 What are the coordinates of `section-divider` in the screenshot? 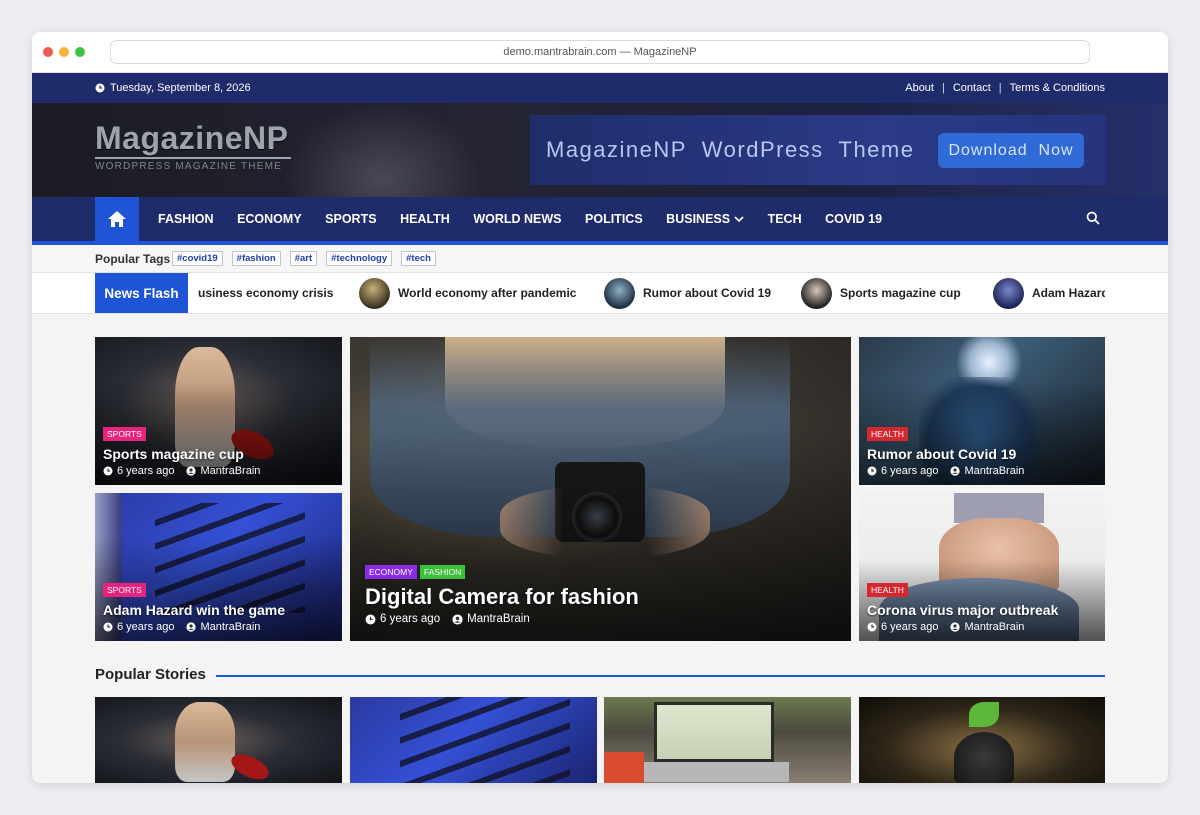 It's located at (660, 676).